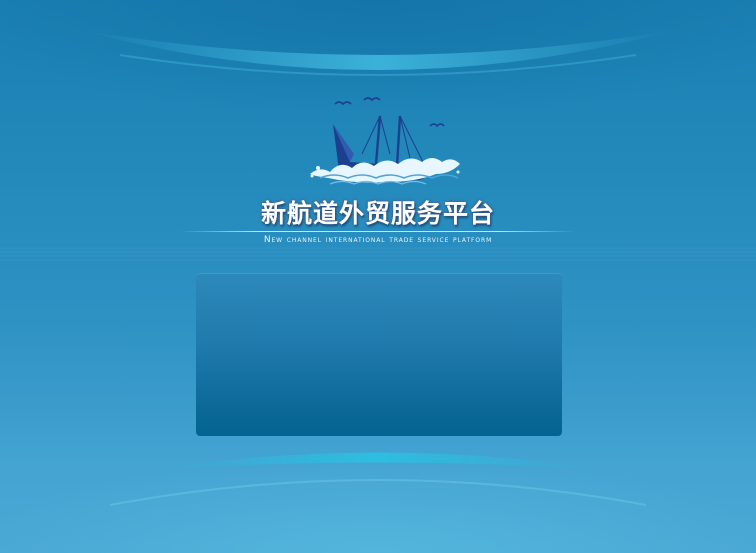 Image resolution: width=756 pixels, height=553 pixels. Describe the element at coordinates (378, 231) in the screenshot. I see `title-divider` at that location.